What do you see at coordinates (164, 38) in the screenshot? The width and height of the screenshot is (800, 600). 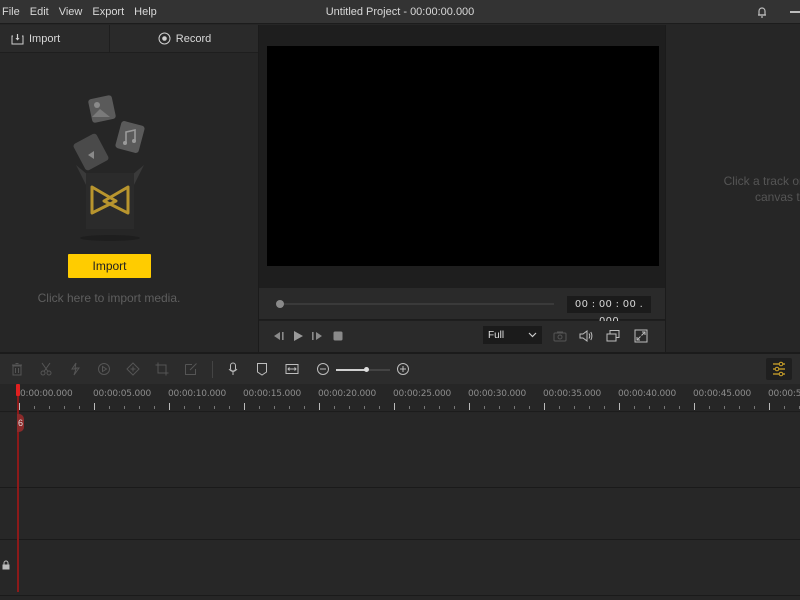 I see `record-icon` at bounding box center [164, 38].